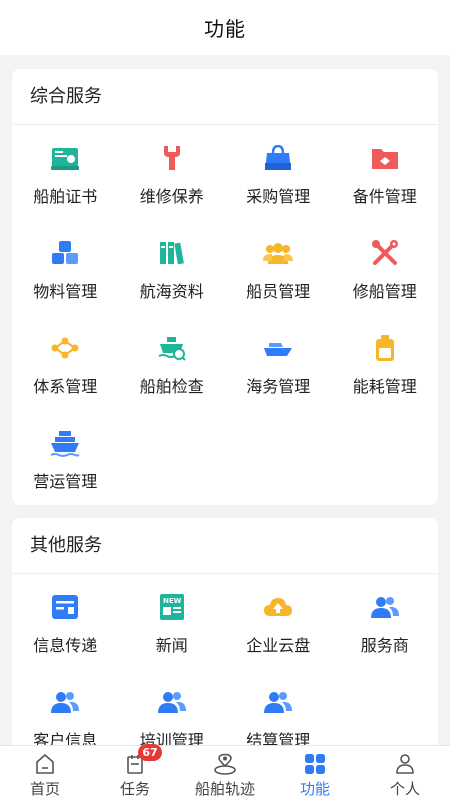 This screenshot has width=450, height=800. Describe the element at coordinates (384, 291) in the screenshot. I see `service-label: 修船管理` at that location.